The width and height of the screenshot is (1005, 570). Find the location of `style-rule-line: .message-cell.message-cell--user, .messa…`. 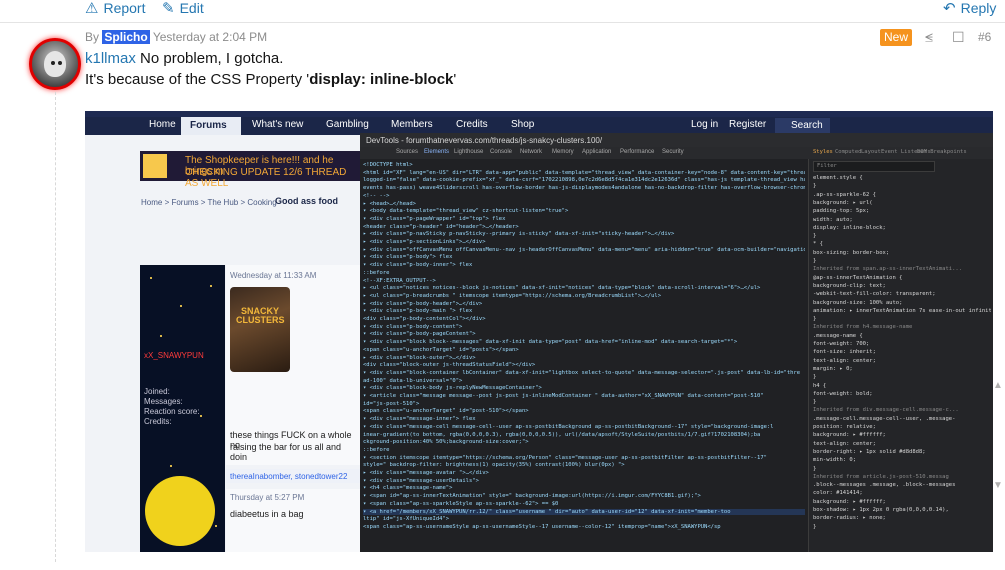

style-rule-line: .message-cell.message-cell--user, .messa… is located at coordinates (884, 418).